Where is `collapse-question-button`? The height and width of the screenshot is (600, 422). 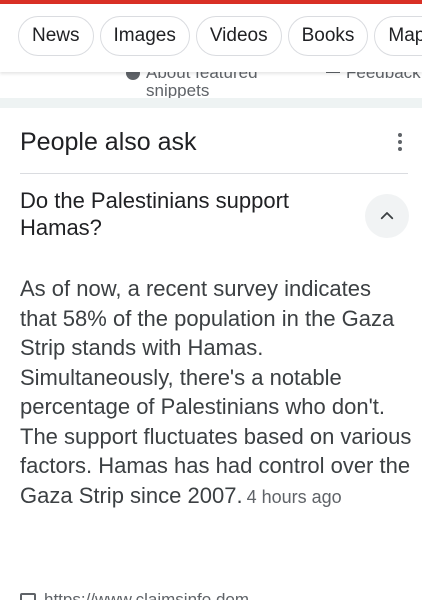 collapse-question-button is located at coordinates (387, 216).